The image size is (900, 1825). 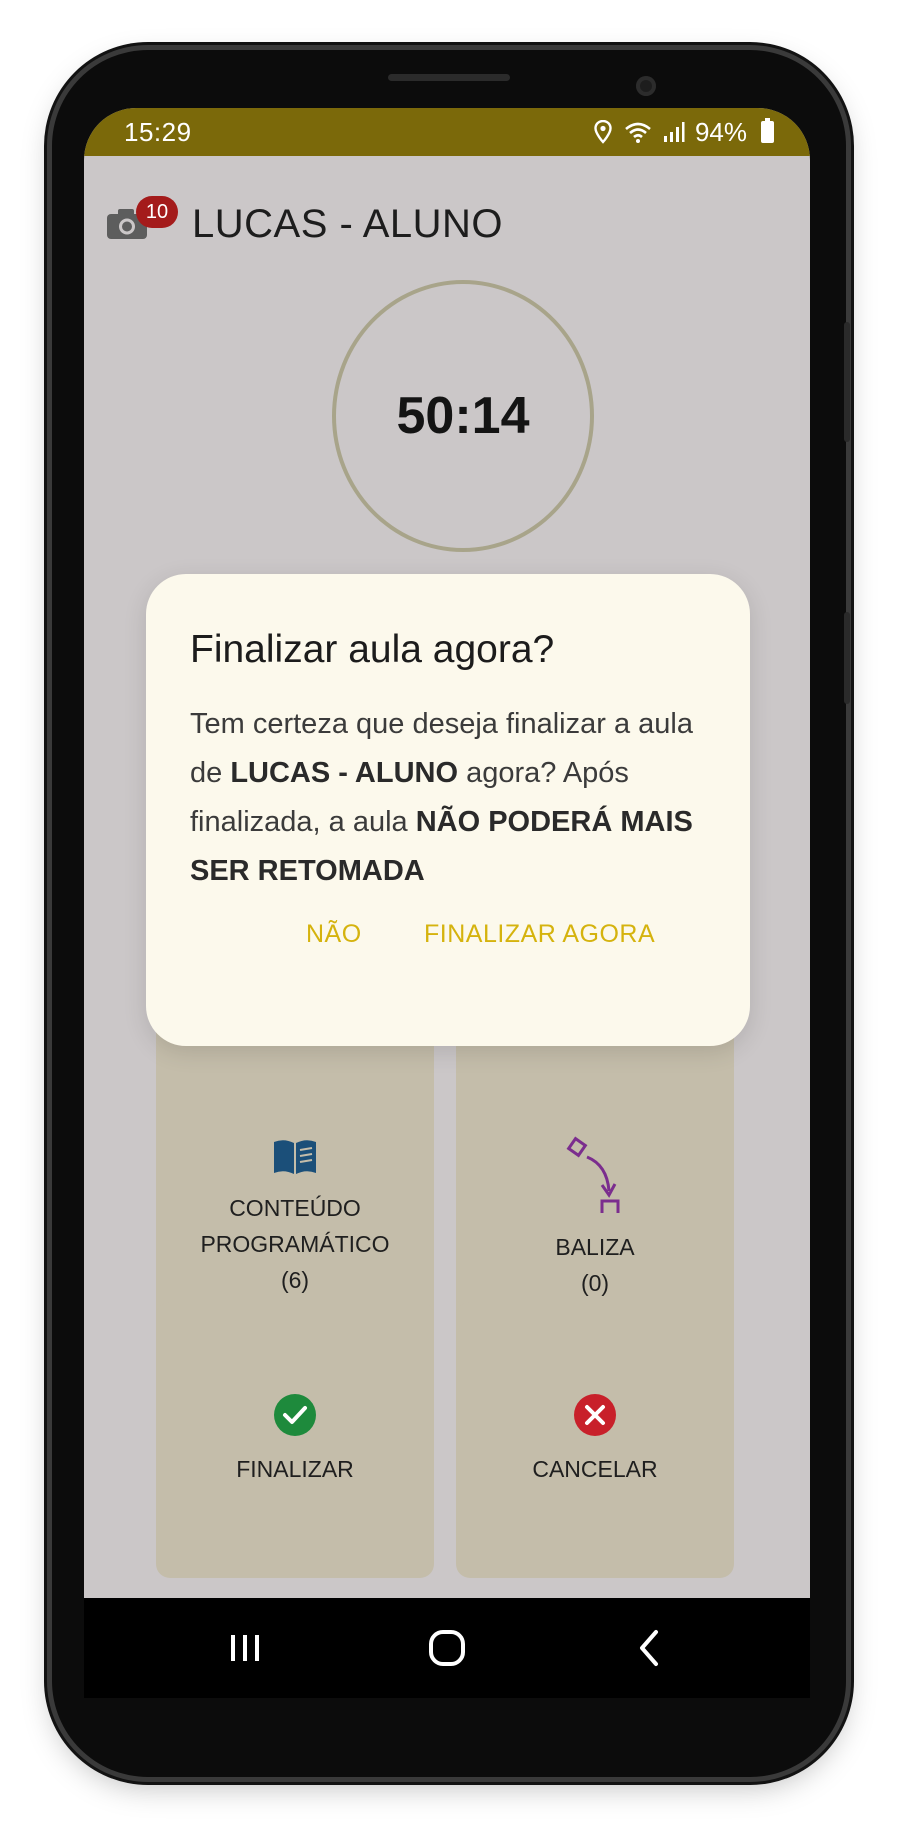 I want to click on earpiece-speaker, so click(x=449, y=77).